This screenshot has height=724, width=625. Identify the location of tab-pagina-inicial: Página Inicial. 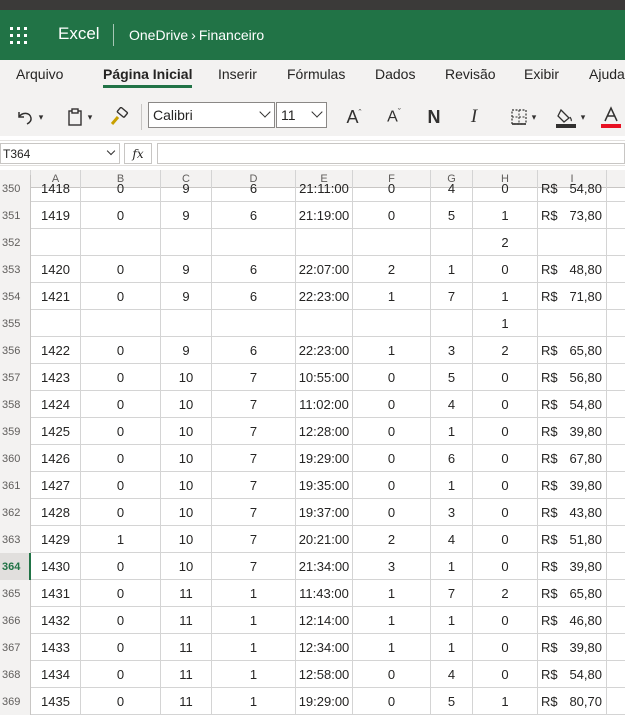
(148, 77).